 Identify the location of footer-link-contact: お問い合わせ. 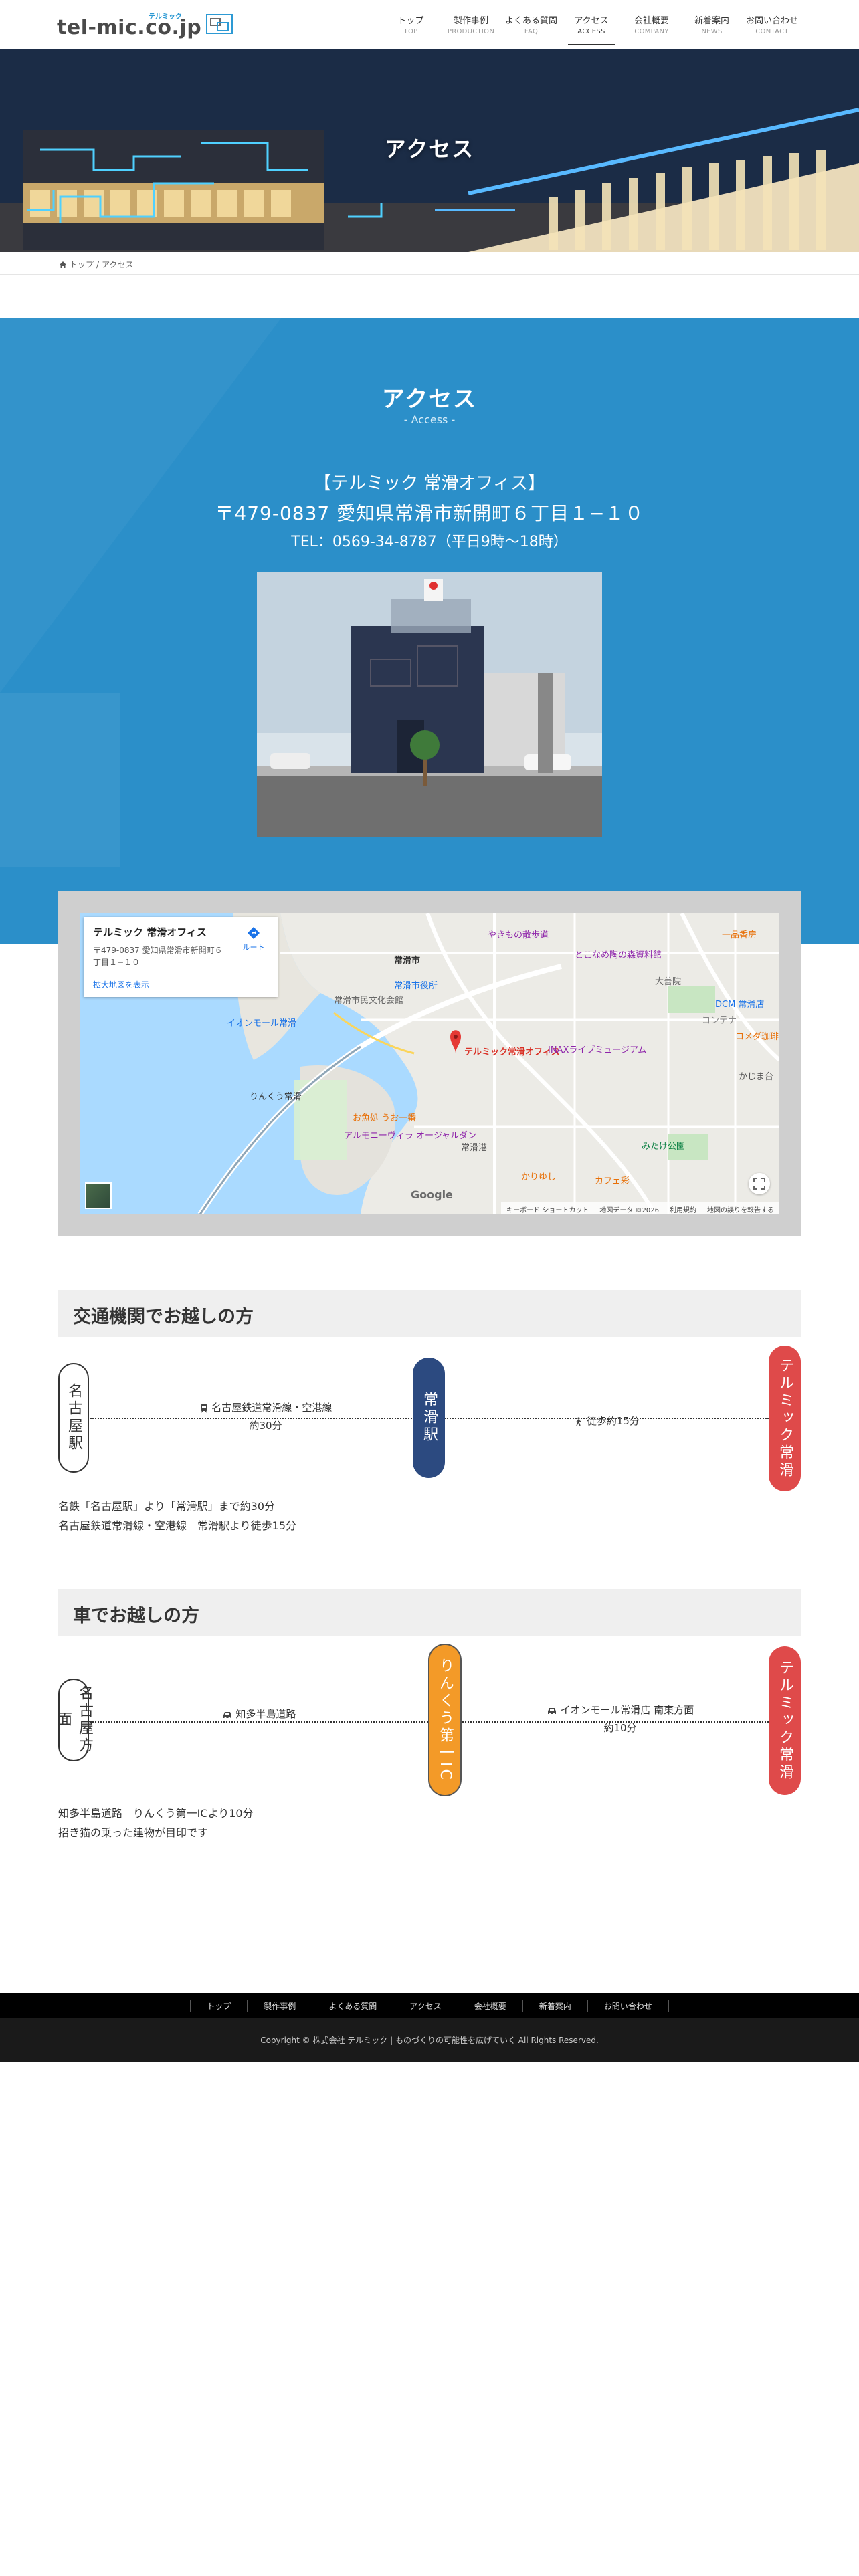
(628, 2006).